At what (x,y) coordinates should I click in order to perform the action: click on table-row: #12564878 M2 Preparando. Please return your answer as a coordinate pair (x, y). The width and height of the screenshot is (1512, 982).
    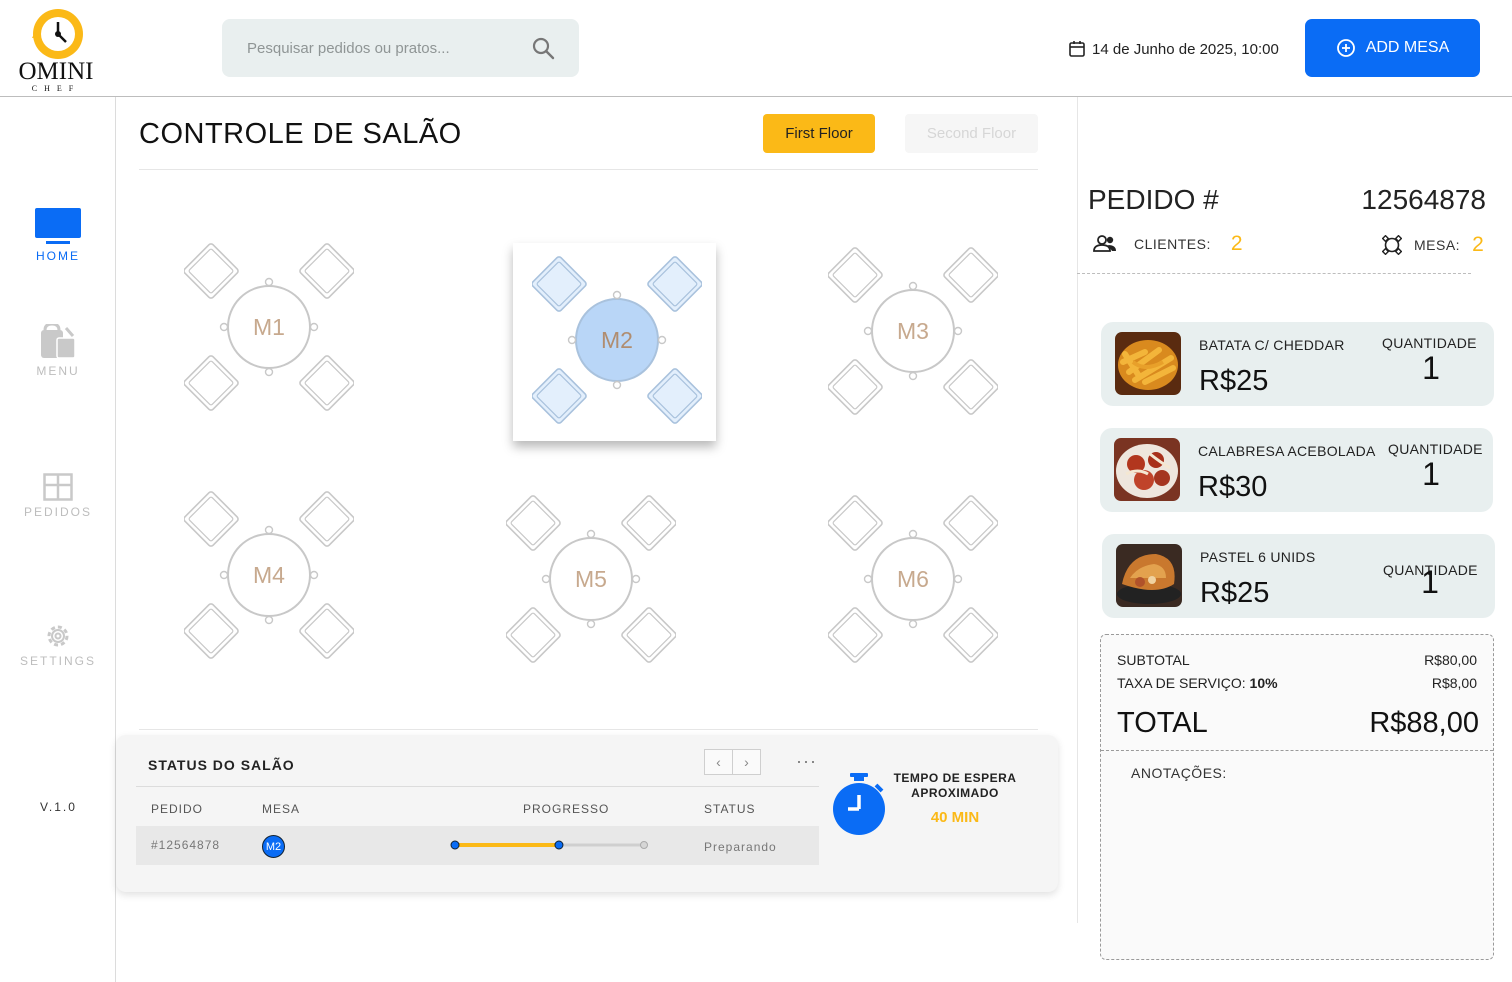
    Looking at the image, I should click on (477, 845).